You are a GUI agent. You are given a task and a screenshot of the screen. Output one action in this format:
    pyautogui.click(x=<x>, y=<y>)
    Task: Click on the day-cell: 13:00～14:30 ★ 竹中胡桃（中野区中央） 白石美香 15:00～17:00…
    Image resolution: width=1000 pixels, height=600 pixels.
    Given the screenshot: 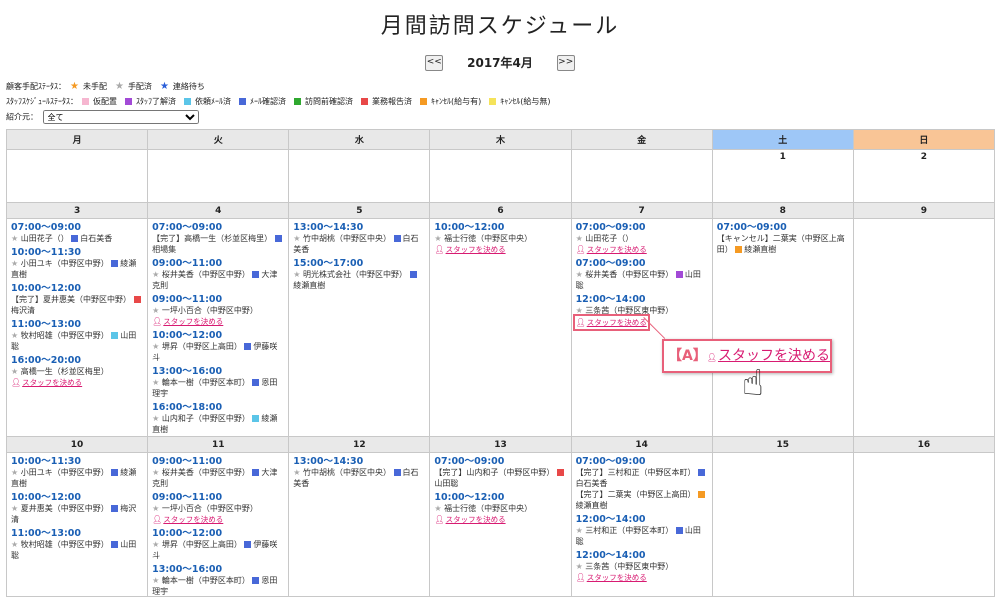 What is the action you would take?
    pyautogui.click(x=359, y=327)
    